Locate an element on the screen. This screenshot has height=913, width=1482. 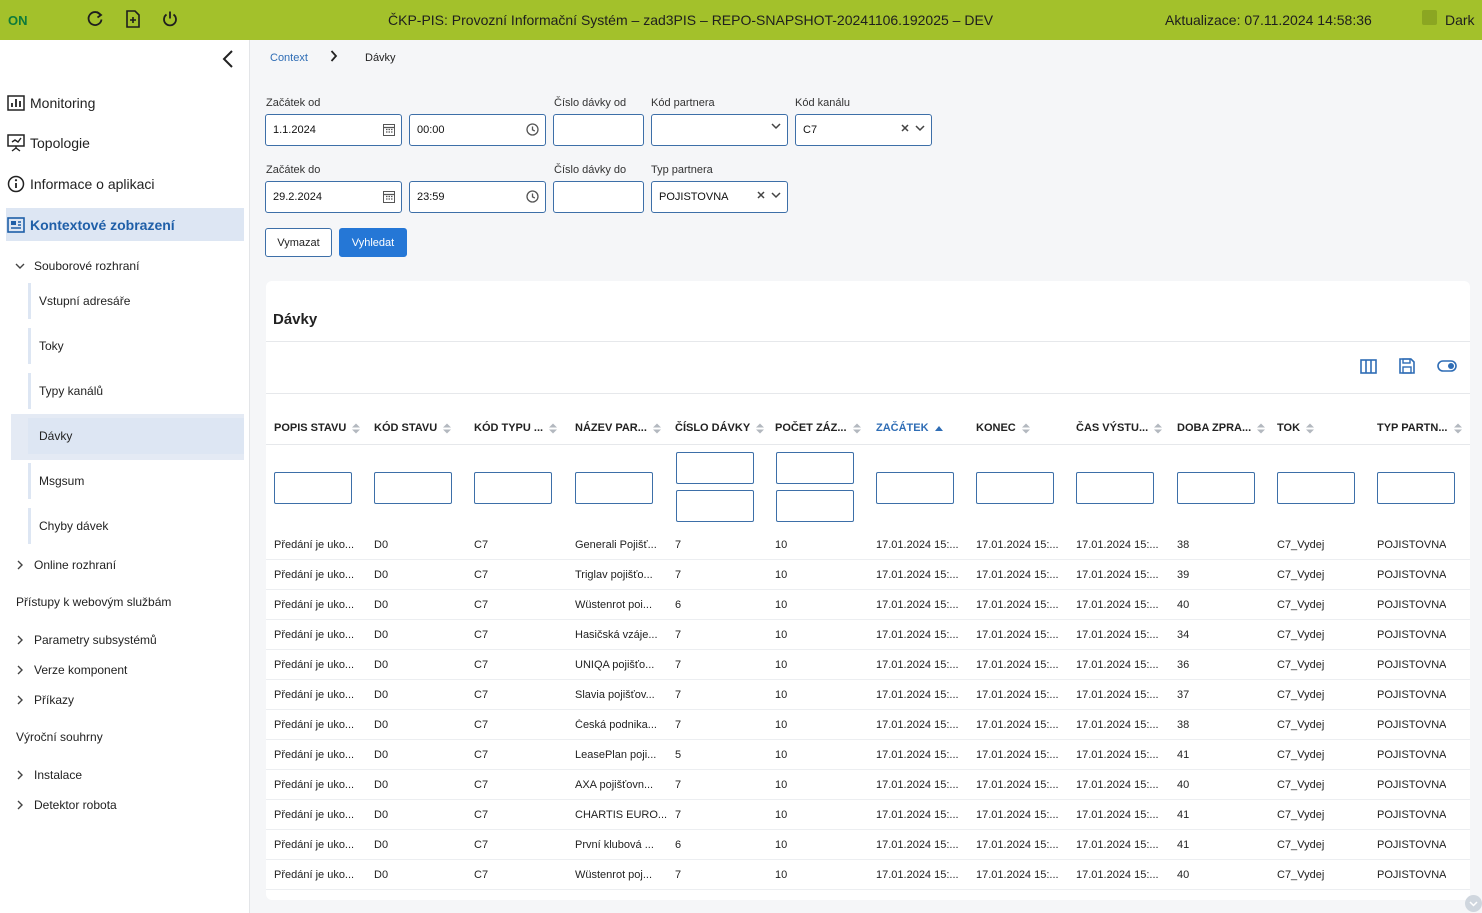
column-header-konec: KONEC is located at coordinates (1003, 428).